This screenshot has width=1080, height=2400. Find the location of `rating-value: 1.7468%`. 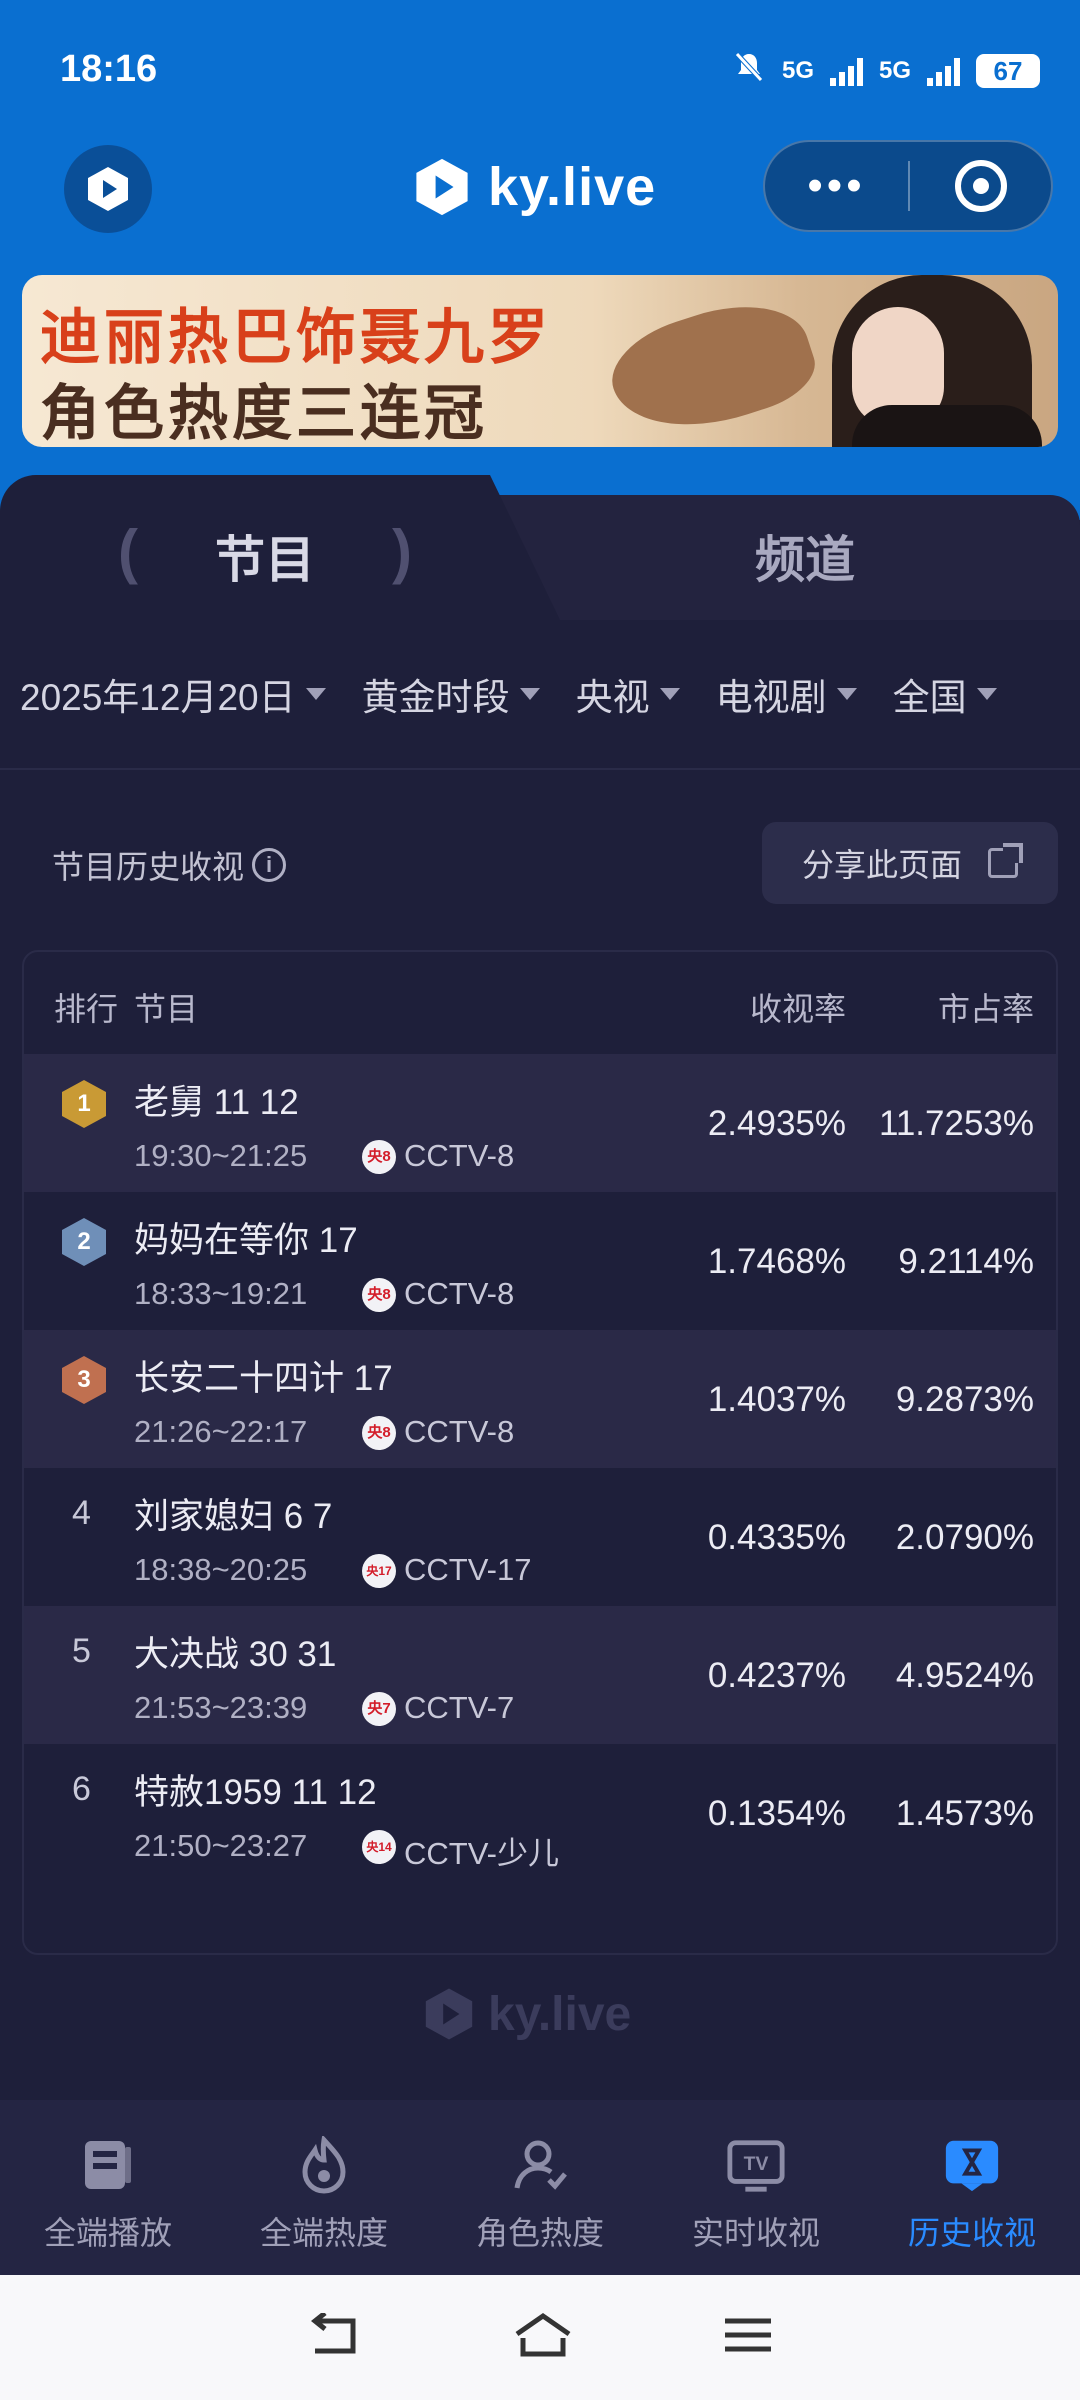

rating-value: 1.7468% is located at coordinates (776, 1261).